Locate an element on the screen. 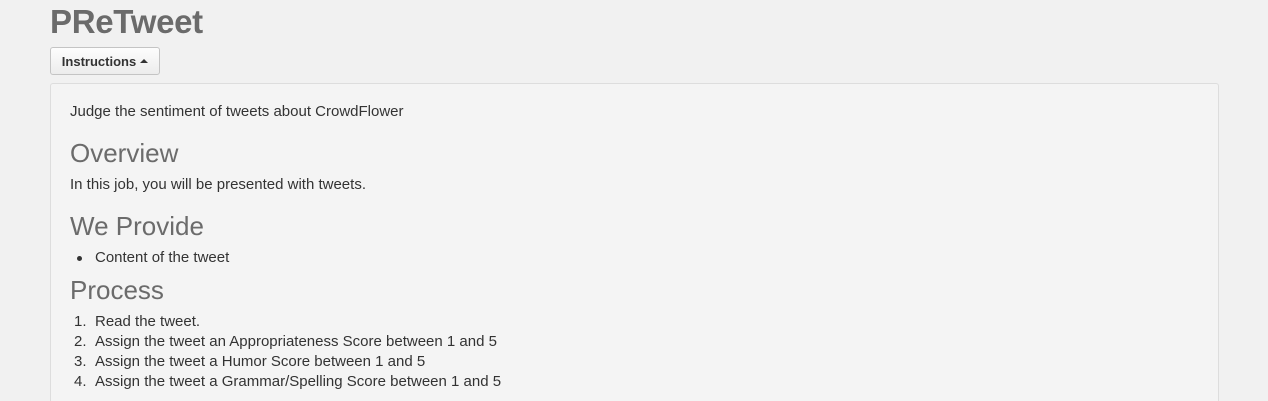  we-provide-heading: We Provide is located at coordinates (137, 226).